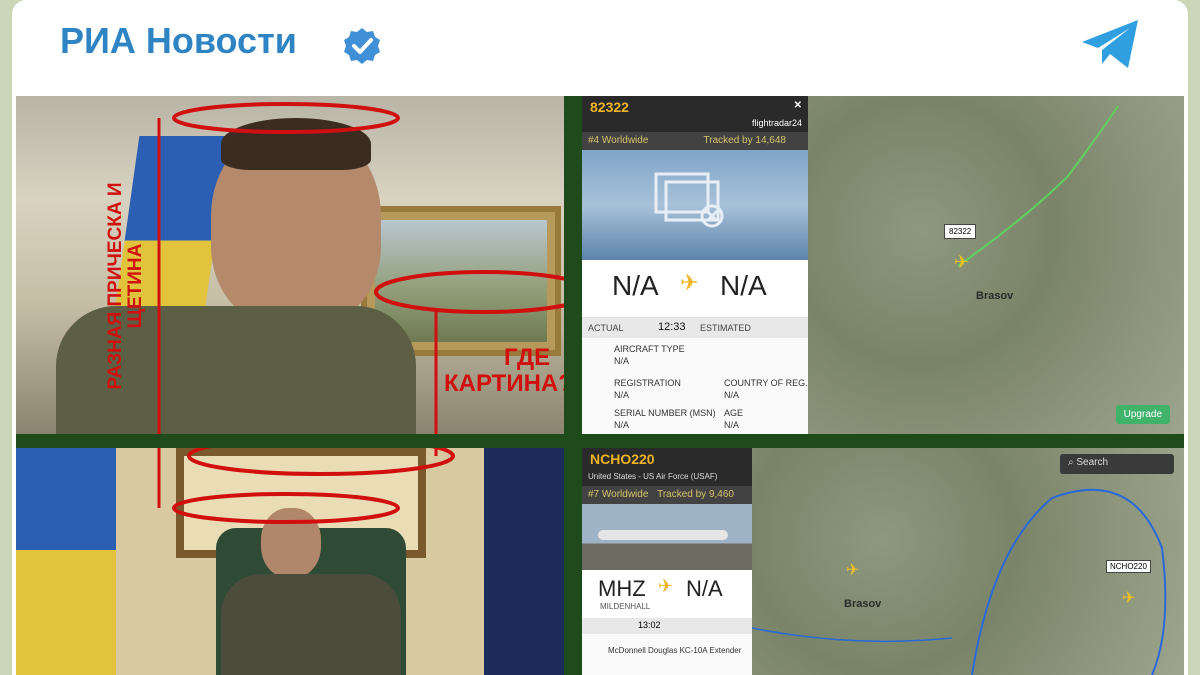 Image resolution: width=1200 pixels, height=675 pixels. What do you see at coordinates (667, 495) in the screenshot?
I see `rank-bar-bottom: #7 Worldwide Tracked by 9,460` at bounding box center [667, 495].